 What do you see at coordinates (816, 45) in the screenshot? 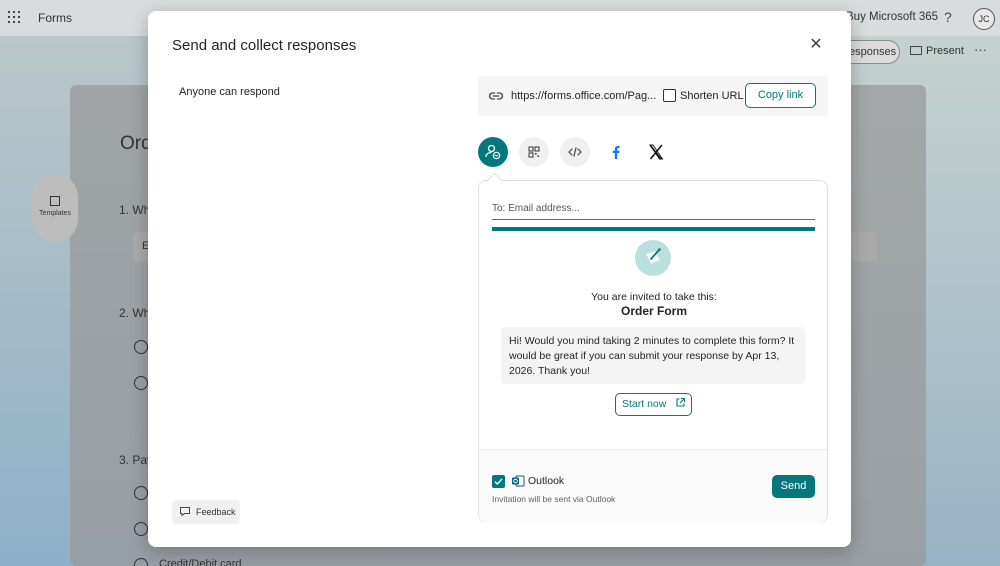
I see `close-icon: ✕` at bounding box center [816, 45].